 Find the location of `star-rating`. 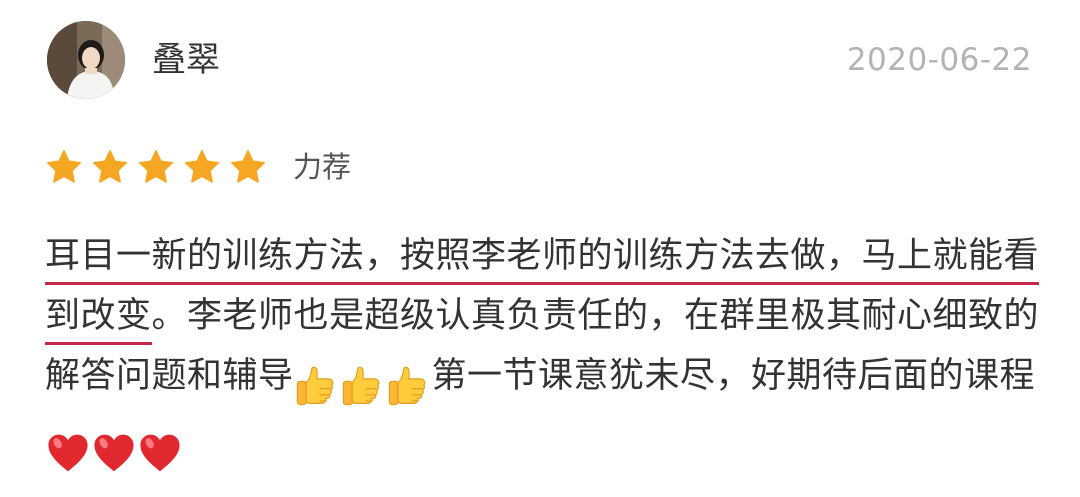

star-rating is located at coordinates (160, 167).